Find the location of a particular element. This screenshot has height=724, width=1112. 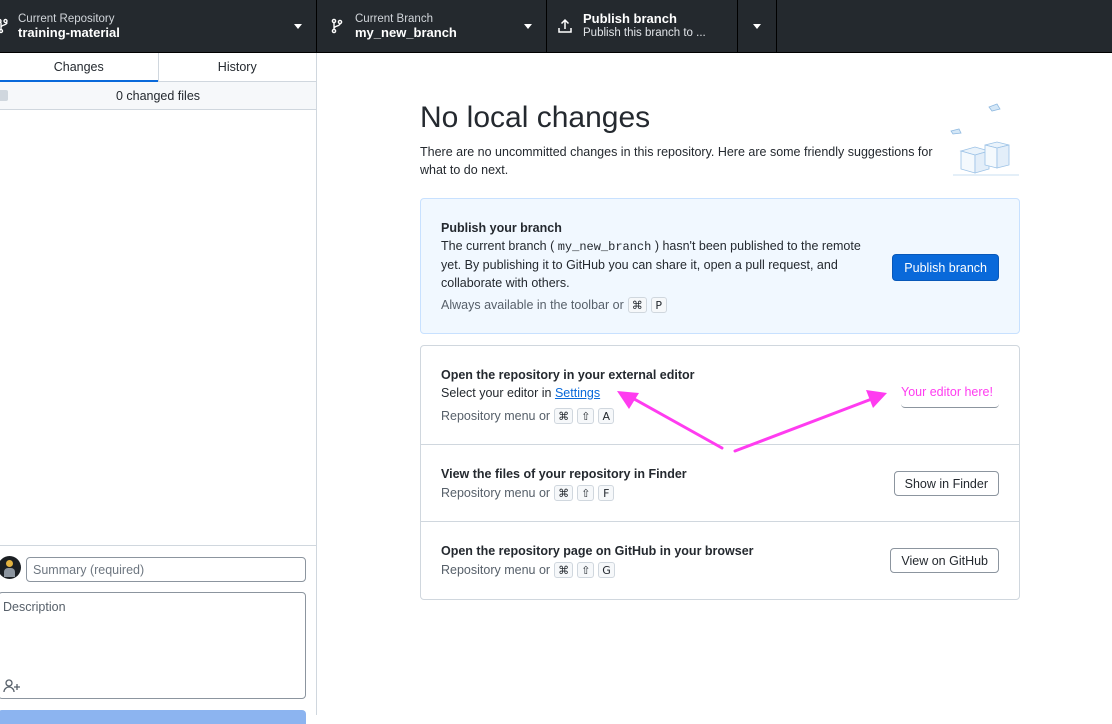

f-key: F is located at coordinates (606, 493).